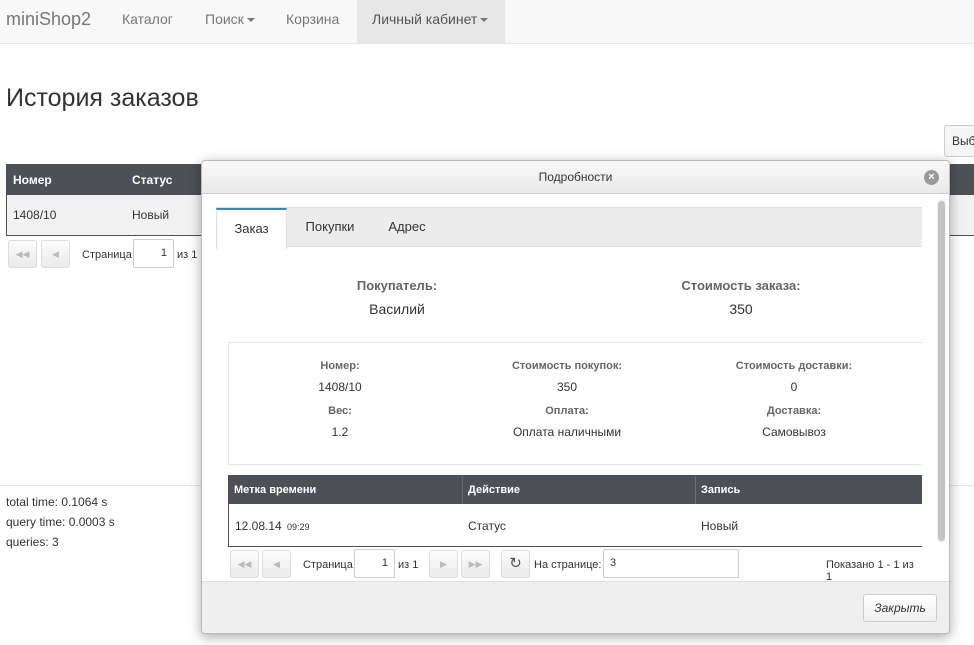 Image resolution: width=974 pixels, height=645 pixels. Describe the element at coordinates (431, 21) in the screenshot. I see `nav-item-account: Личный кабинет` at that location.